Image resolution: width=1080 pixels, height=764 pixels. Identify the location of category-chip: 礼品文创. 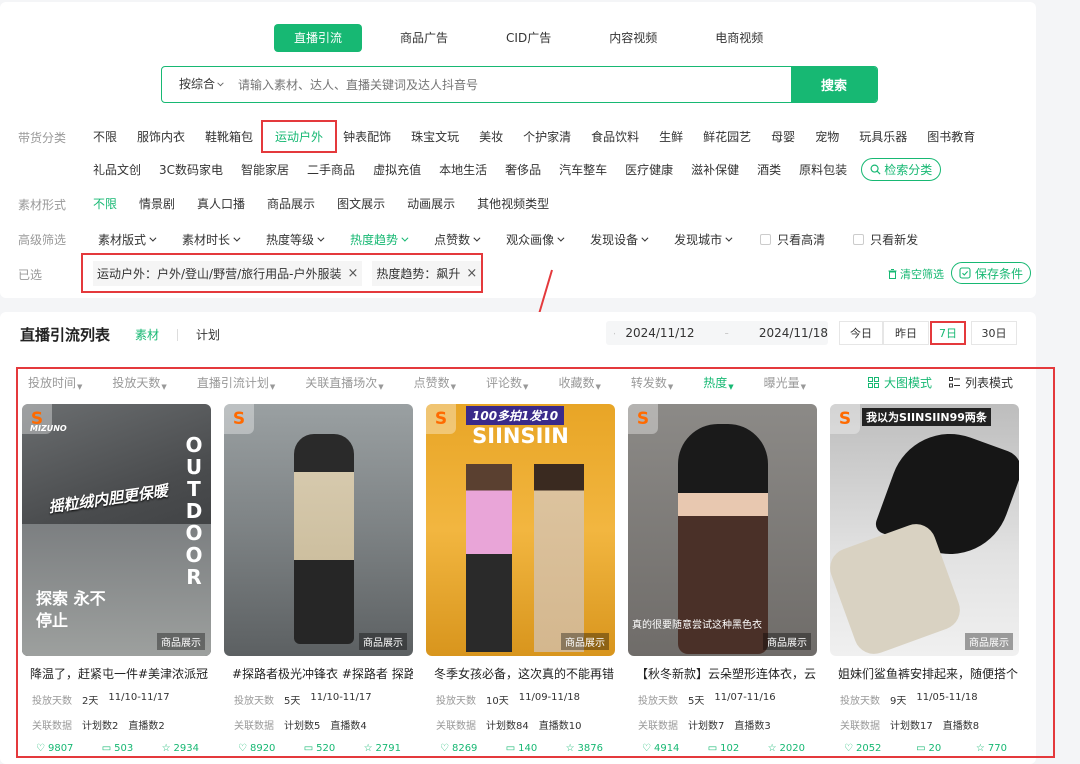
(117, 169).